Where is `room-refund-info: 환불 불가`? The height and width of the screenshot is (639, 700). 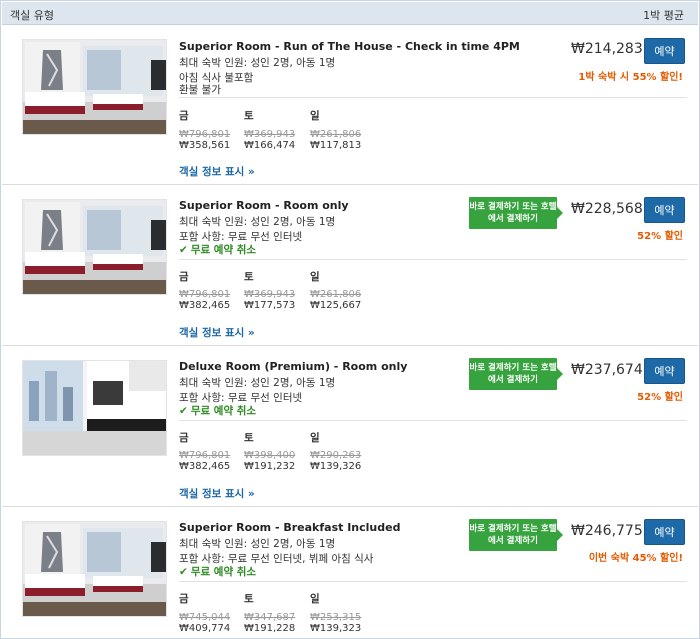
room-refund-info: 환불 불가 is located at coordinates (200, 90).